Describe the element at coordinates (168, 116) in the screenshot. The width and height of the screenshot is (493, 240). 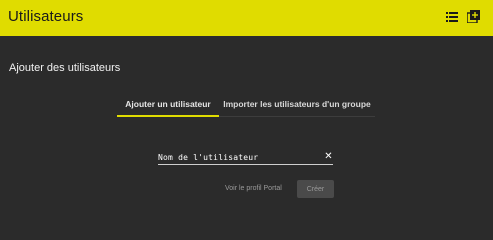
I see `active-tab-indicator` at that location.